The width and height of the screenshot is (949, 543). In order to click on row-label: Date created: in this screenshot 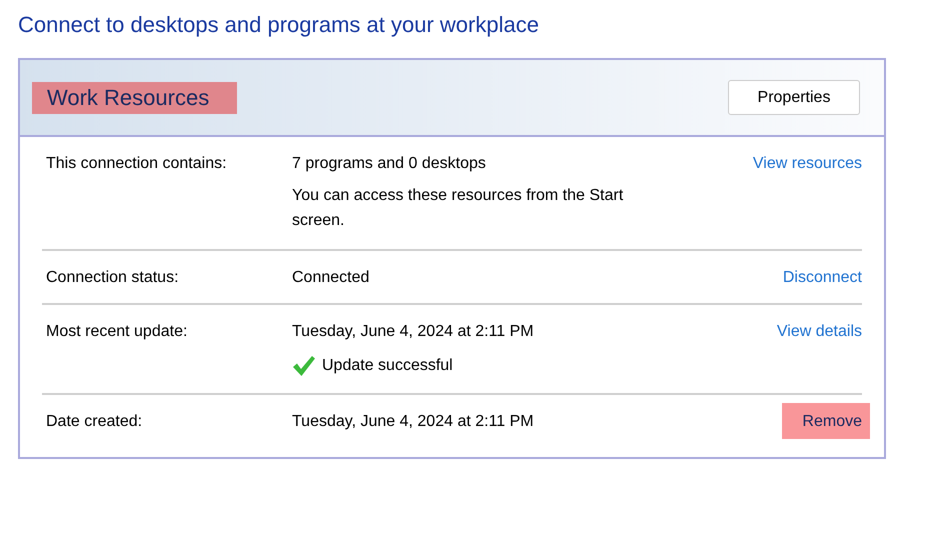, I will do `click(94, 422)`.